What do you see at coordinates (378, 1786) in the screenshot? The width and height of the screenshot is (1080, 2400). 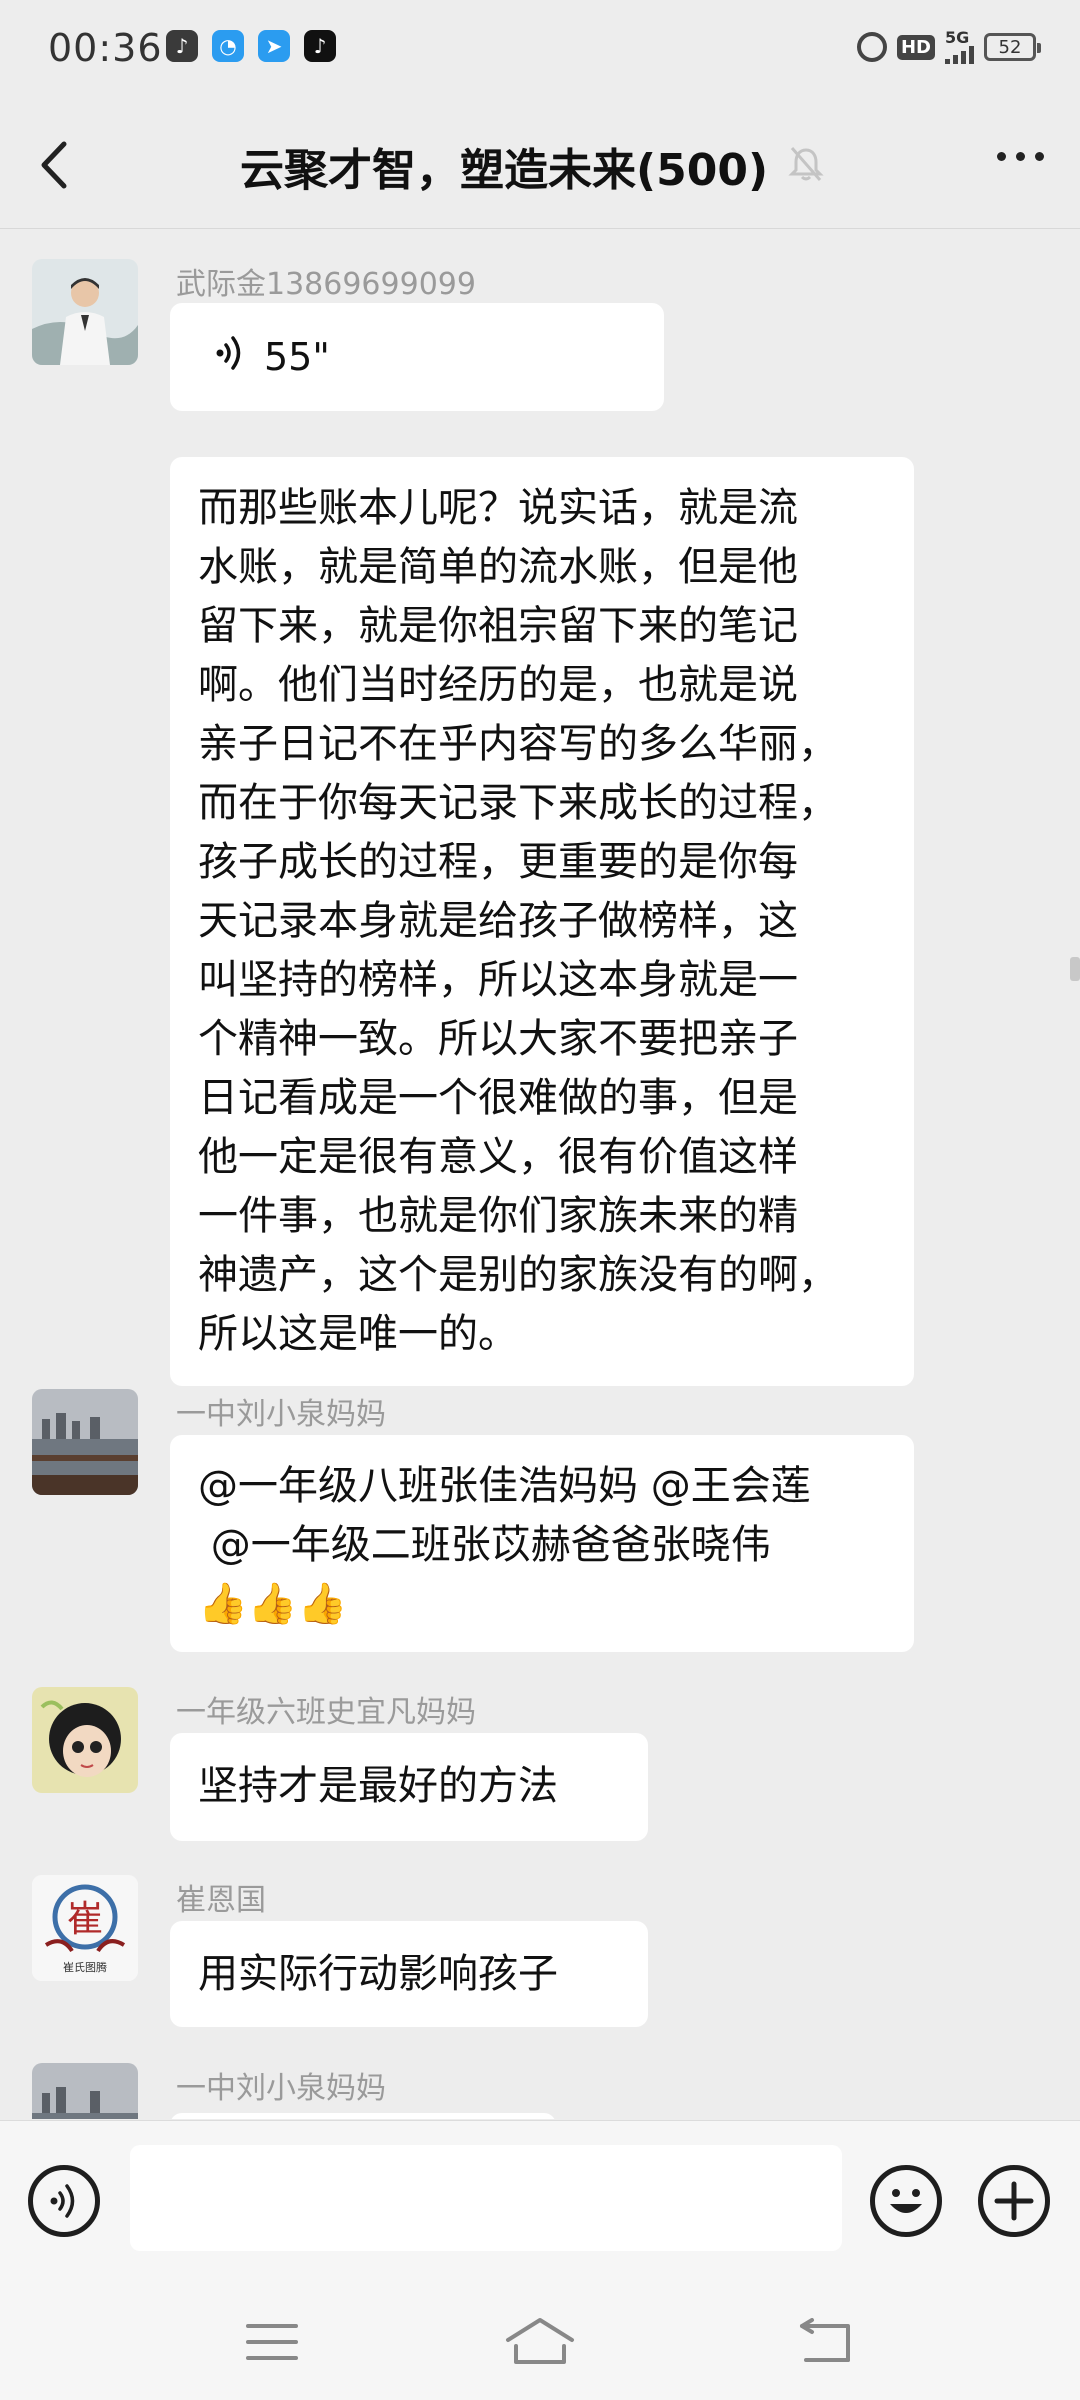 I see `message-text: 坚持才是最好的方法` at bounding box center [378, 1786].